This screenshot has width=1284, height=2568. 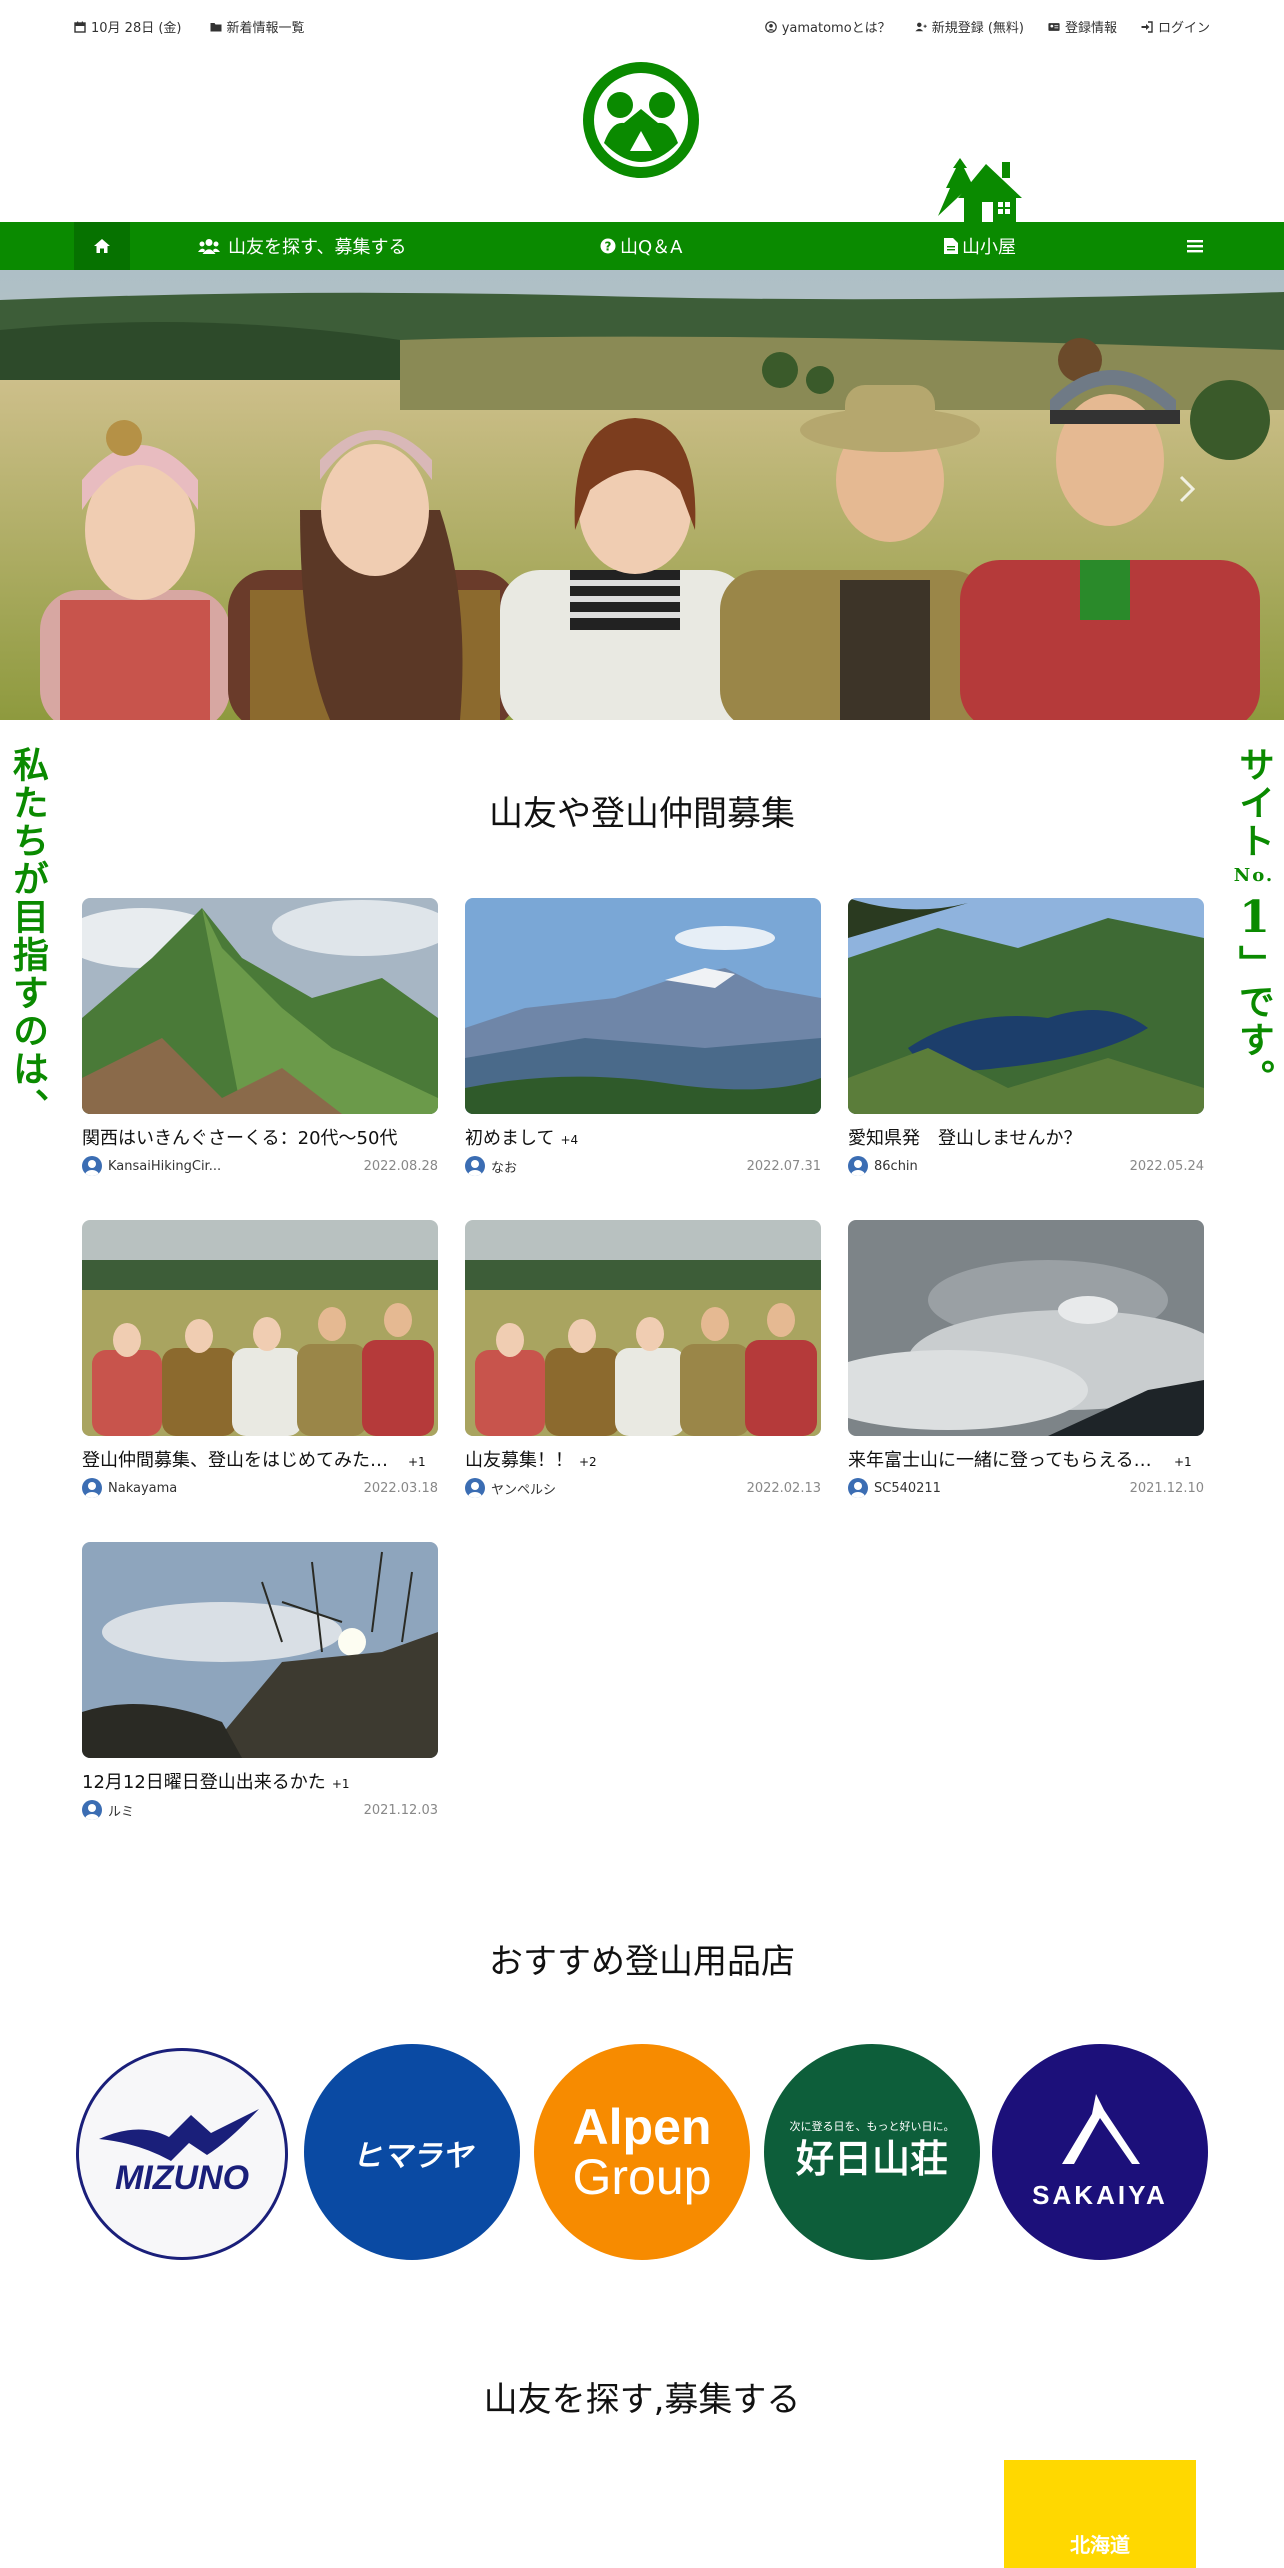 I want to click on post-title: 愛知県発 登山しませんか？, so click(x=965, y=1138).